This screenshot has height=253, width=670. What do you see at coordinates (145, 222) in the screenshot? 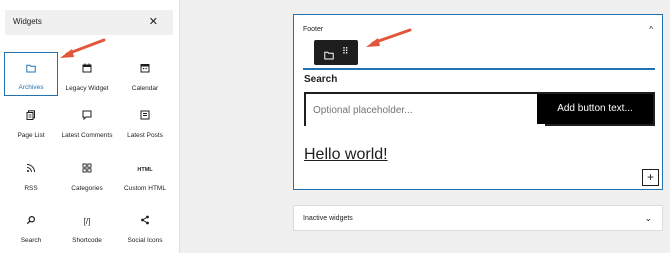
I see `share-icon` at bounding box center [145, 222].